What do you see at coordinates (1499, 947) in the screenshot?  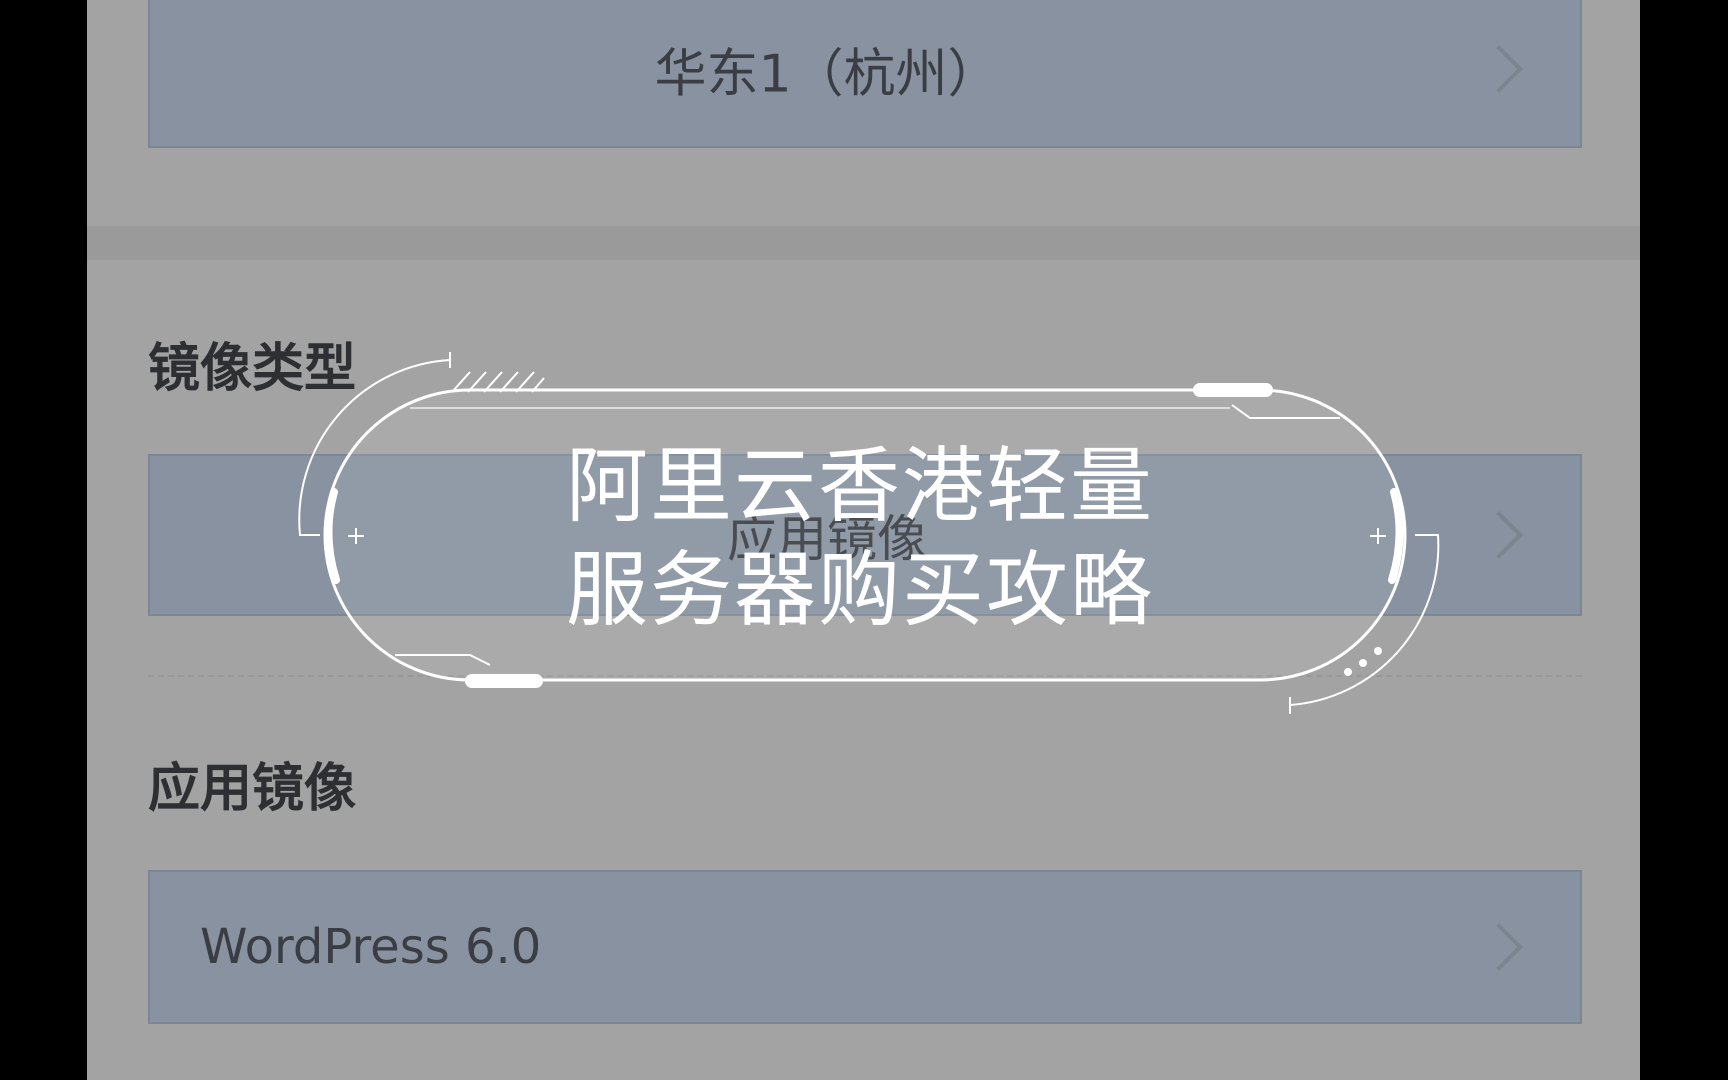 I see `chevron-right-icon` at bounding box center [1499, 947].